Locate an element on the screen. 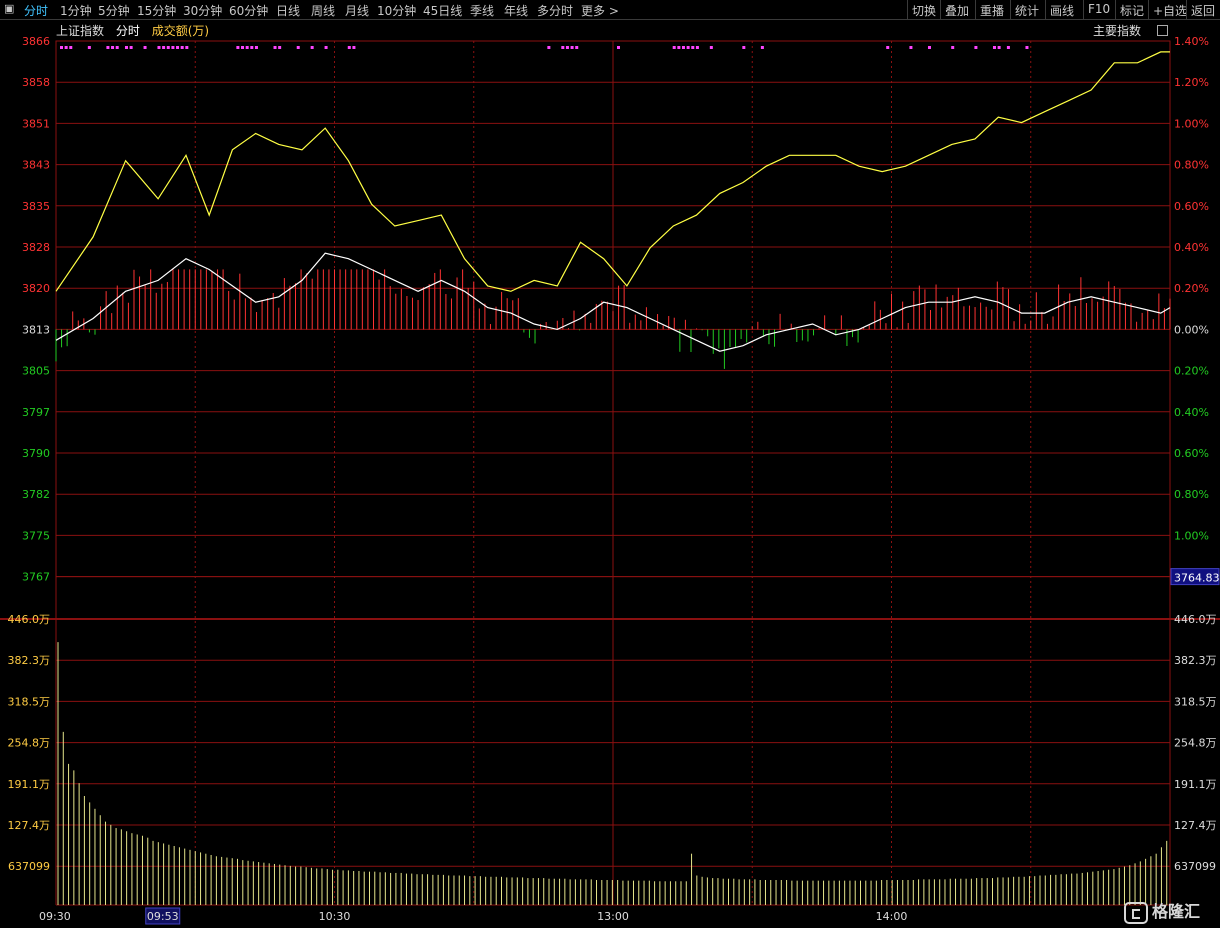  volume-tick-label-right: 446.0万 is located at coordinates (1195, 619).